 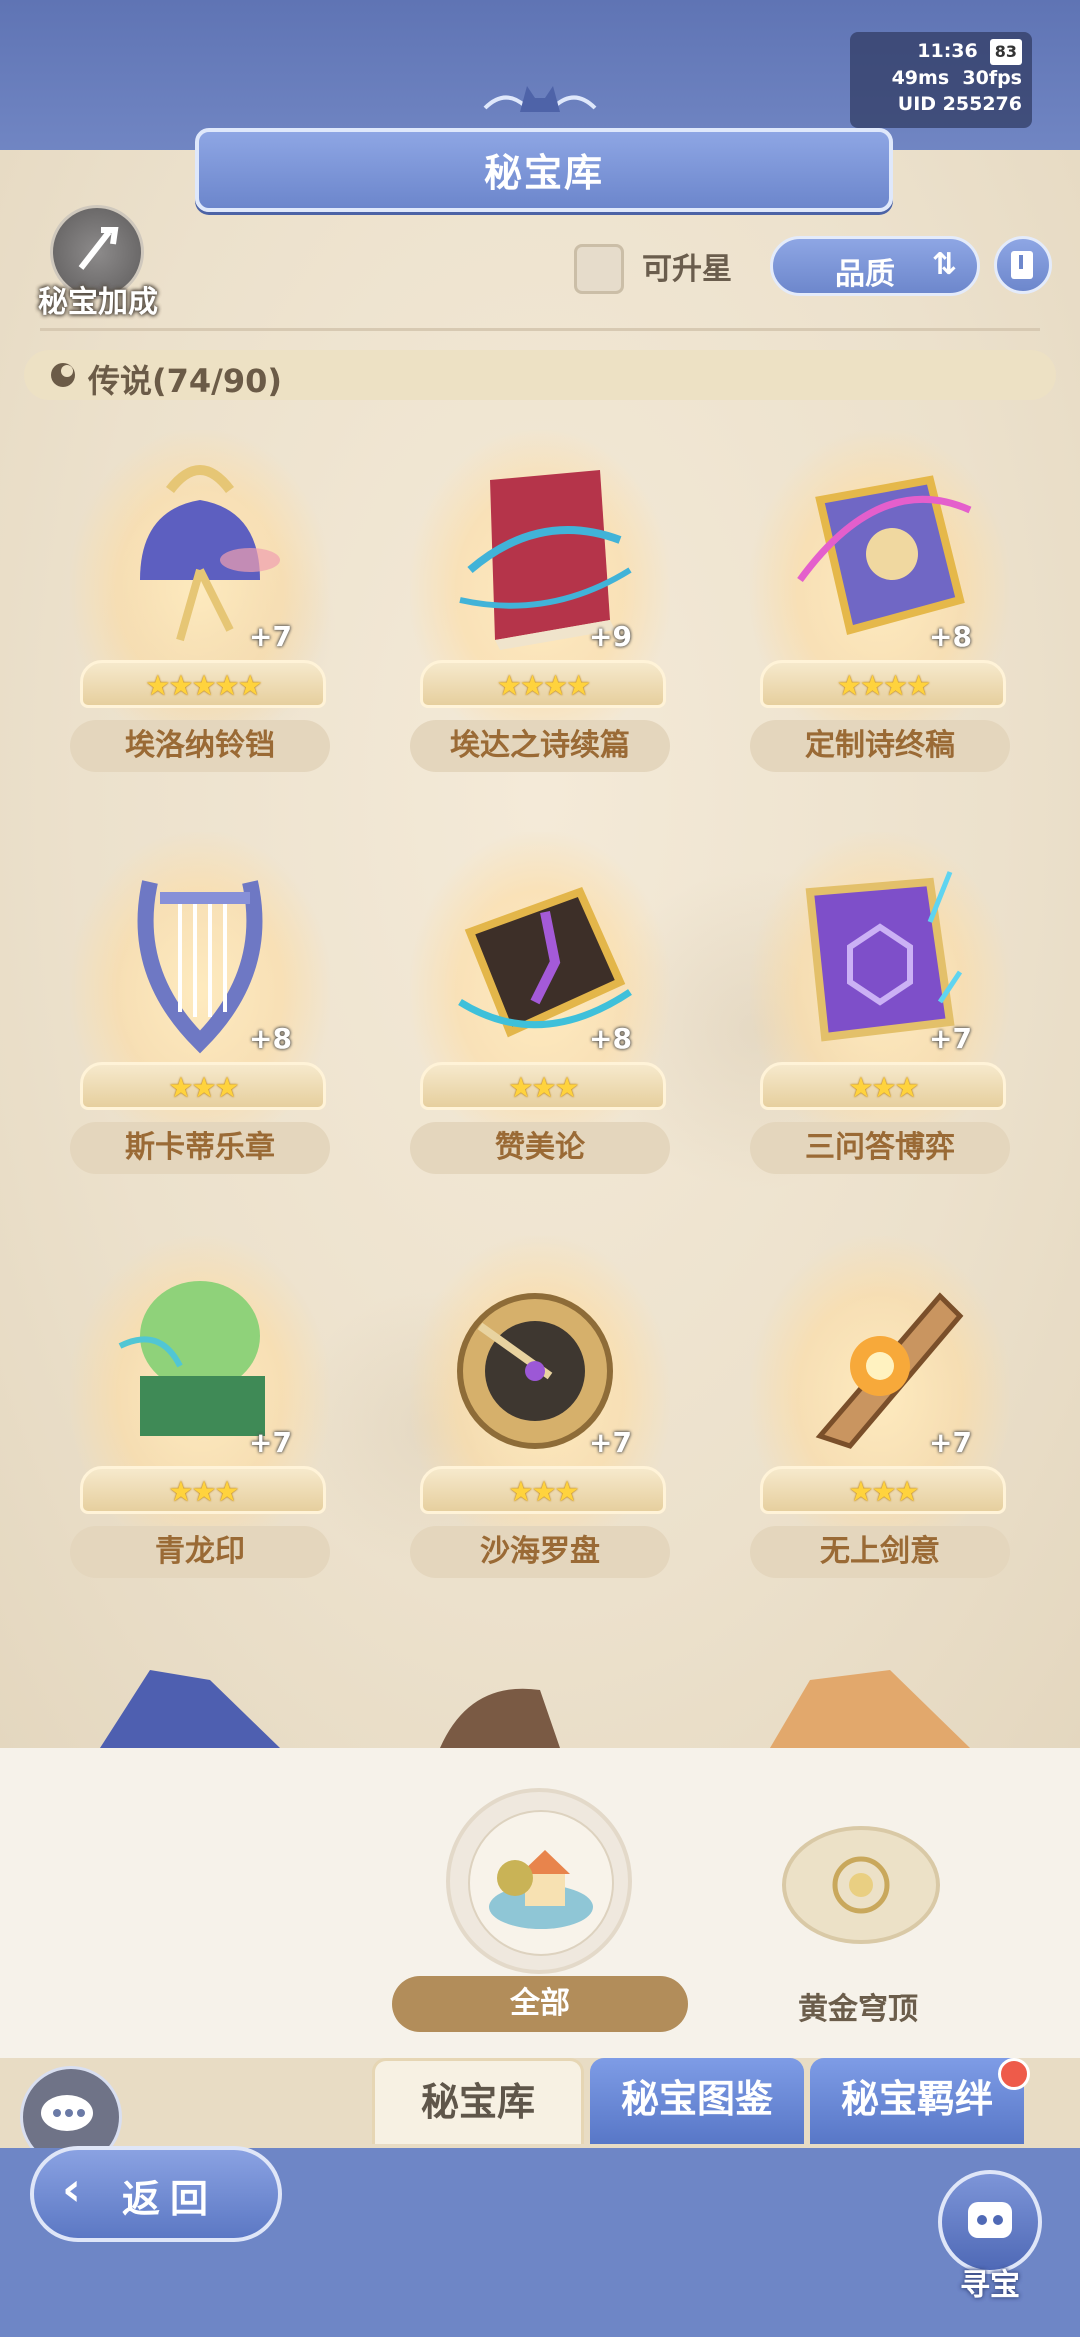 What do you see at coordinates (610, 636) in the screenshot?
I see `level-badge: +9` at bounding box center [610, 636].